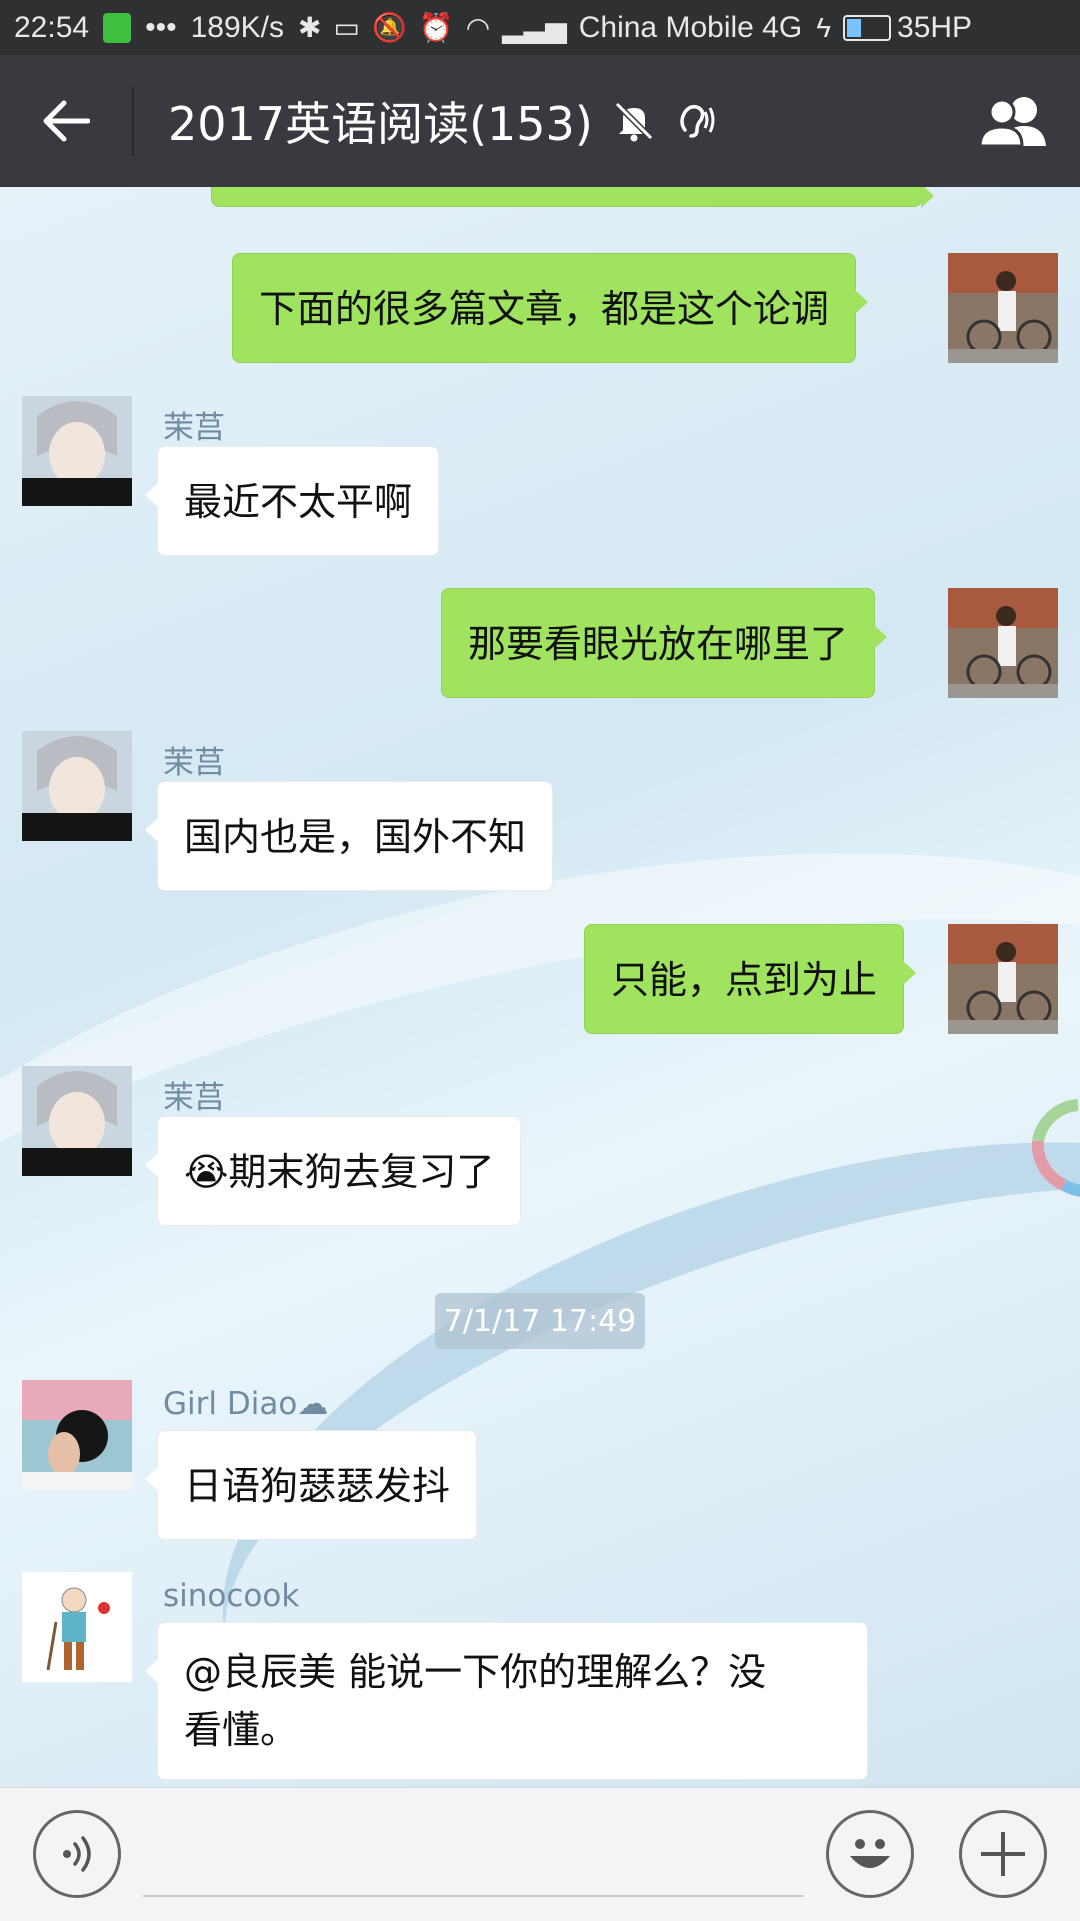 This screenshot has width=1080, height=1921. I want to click on earpiece-icon, so click(696, 121).